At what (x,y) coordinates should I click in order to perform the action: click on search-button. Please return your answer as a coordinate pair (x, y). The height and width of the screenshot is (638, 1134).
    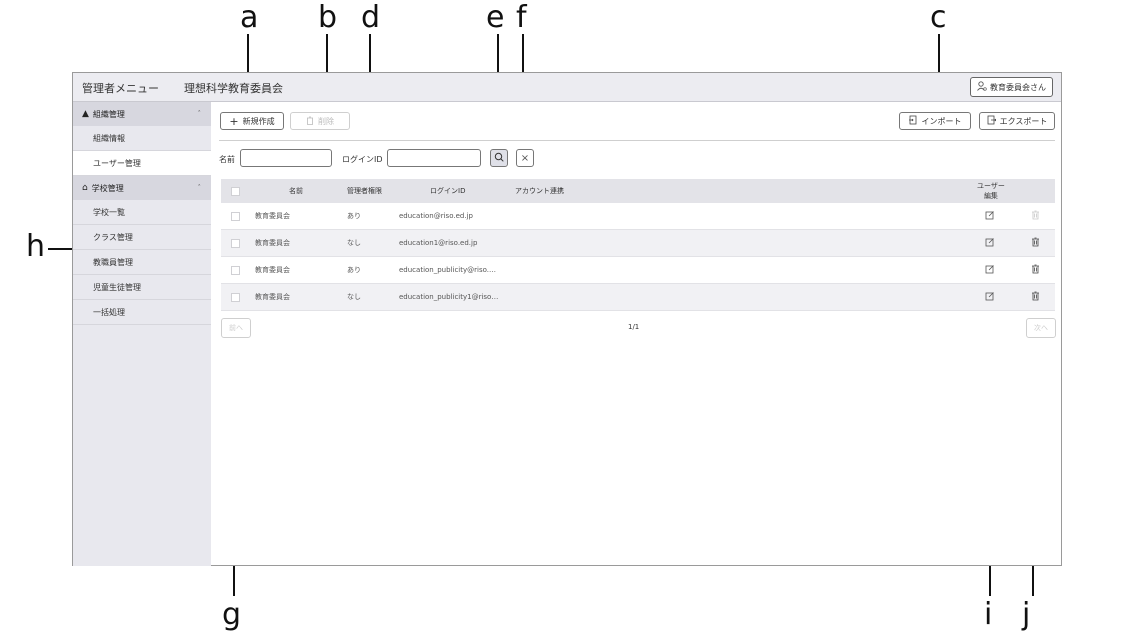
    Looking at the image, I should click on (499, 158).